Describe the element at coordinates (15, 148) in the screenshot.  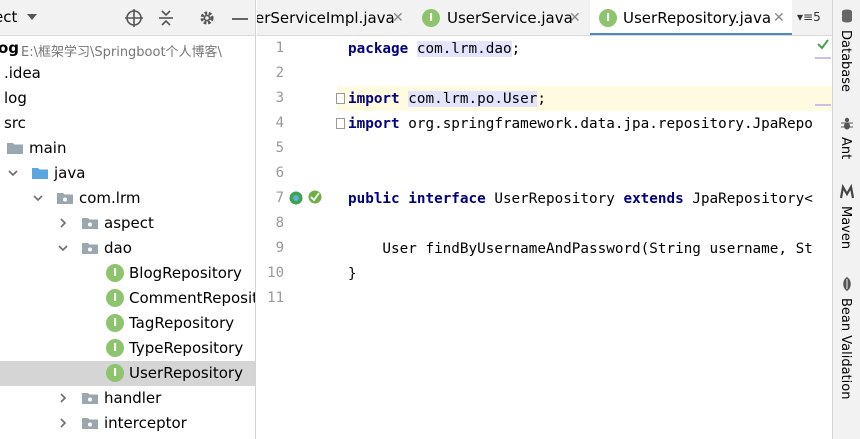
I see `folder-icon` at that location.